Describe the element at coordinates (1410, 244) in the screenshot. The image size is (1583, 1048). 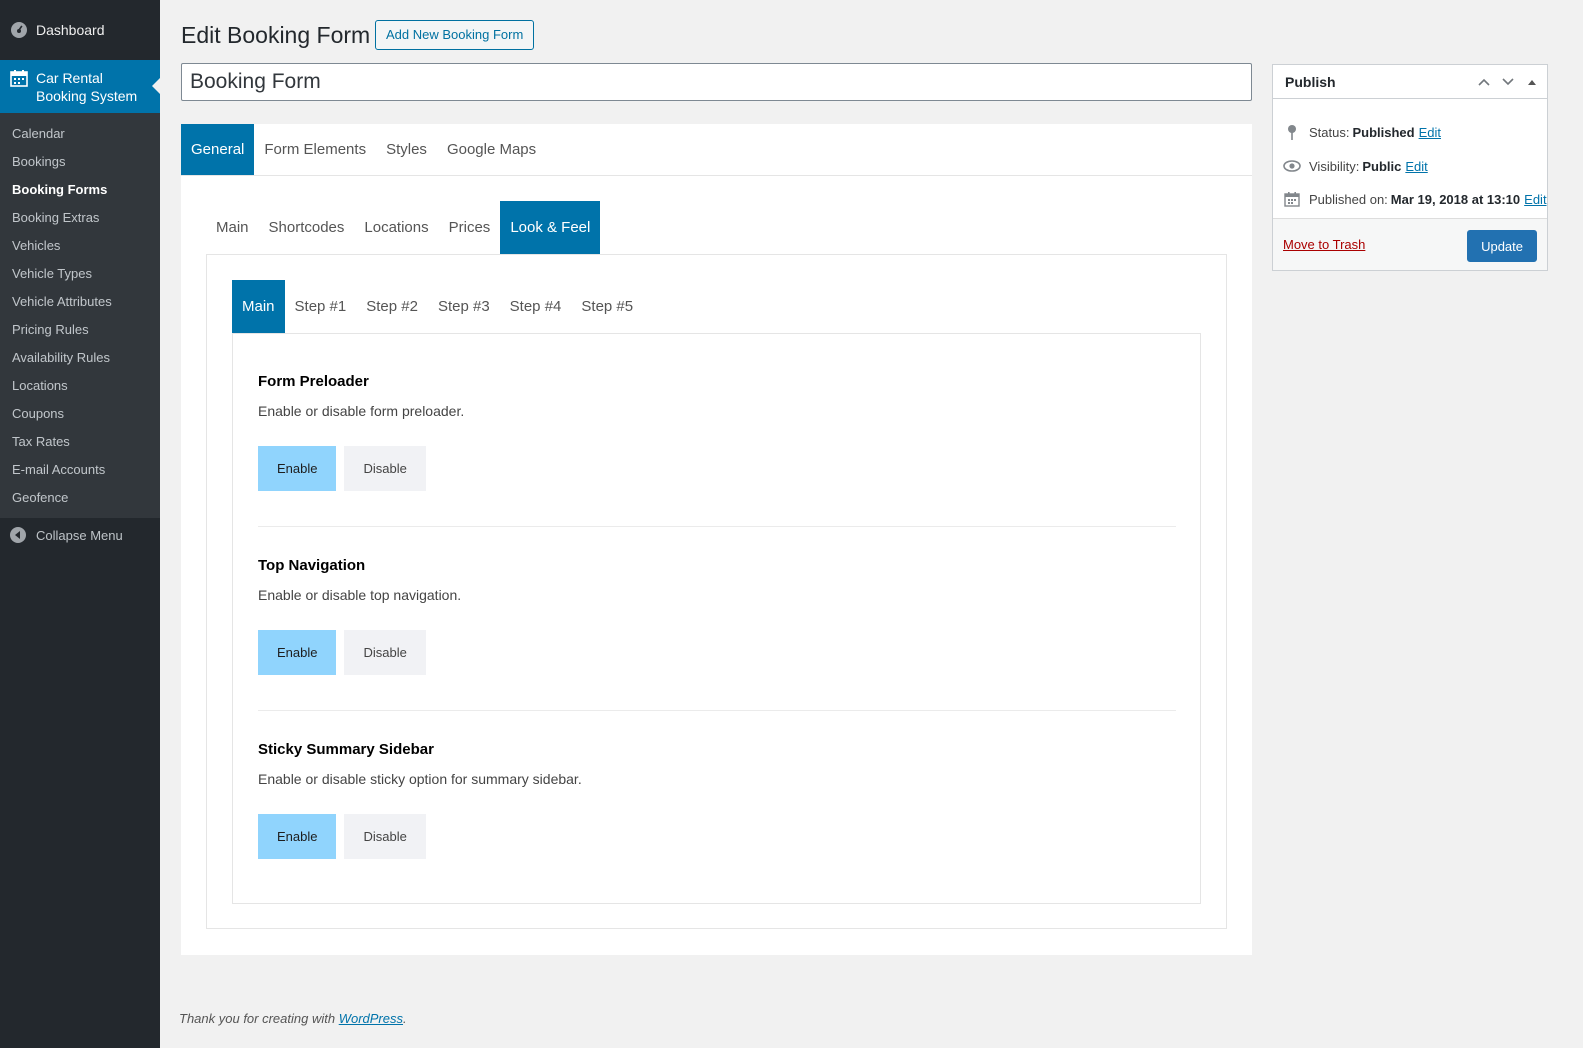
I see `publish-actions: Move to Trash Update` at that location.